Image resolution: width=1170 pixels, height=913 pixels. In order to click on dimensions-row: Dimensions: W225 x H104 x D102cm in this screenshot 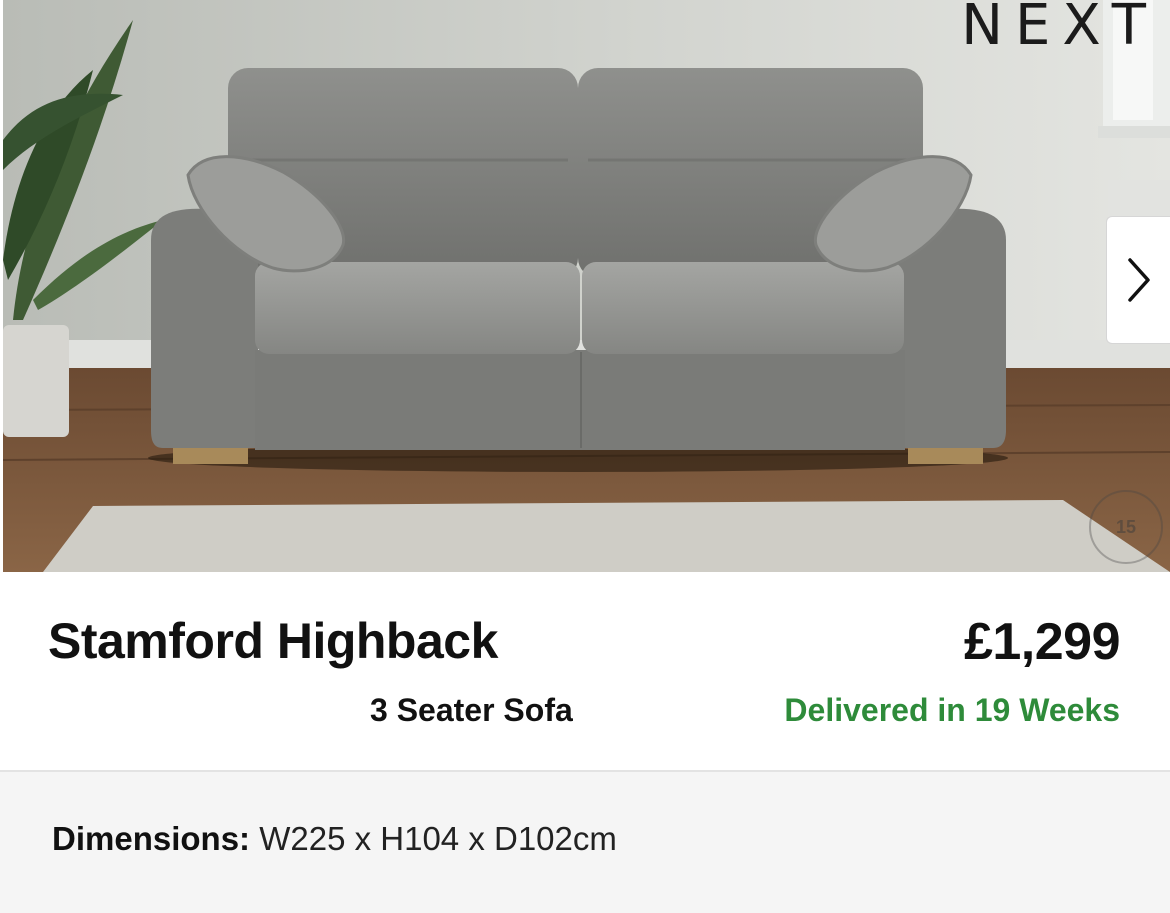, I will do `click(334, 839)`.